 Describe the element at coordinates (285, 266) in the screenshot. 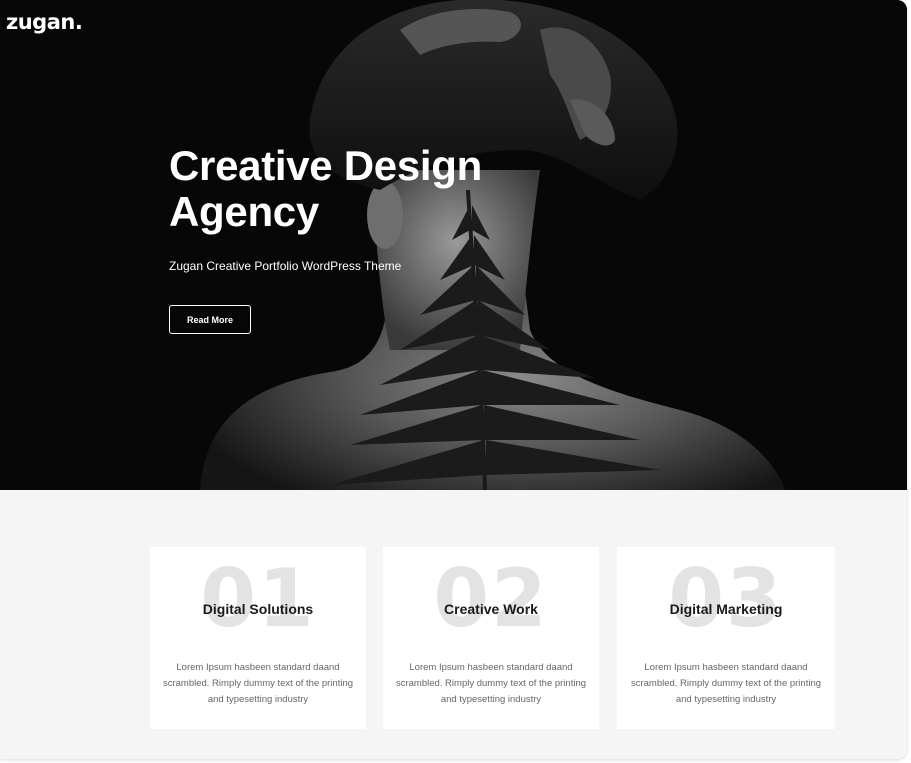

I see `hero-subtitle: Zugan Creative Portfolio WordPress Theme` at that location.